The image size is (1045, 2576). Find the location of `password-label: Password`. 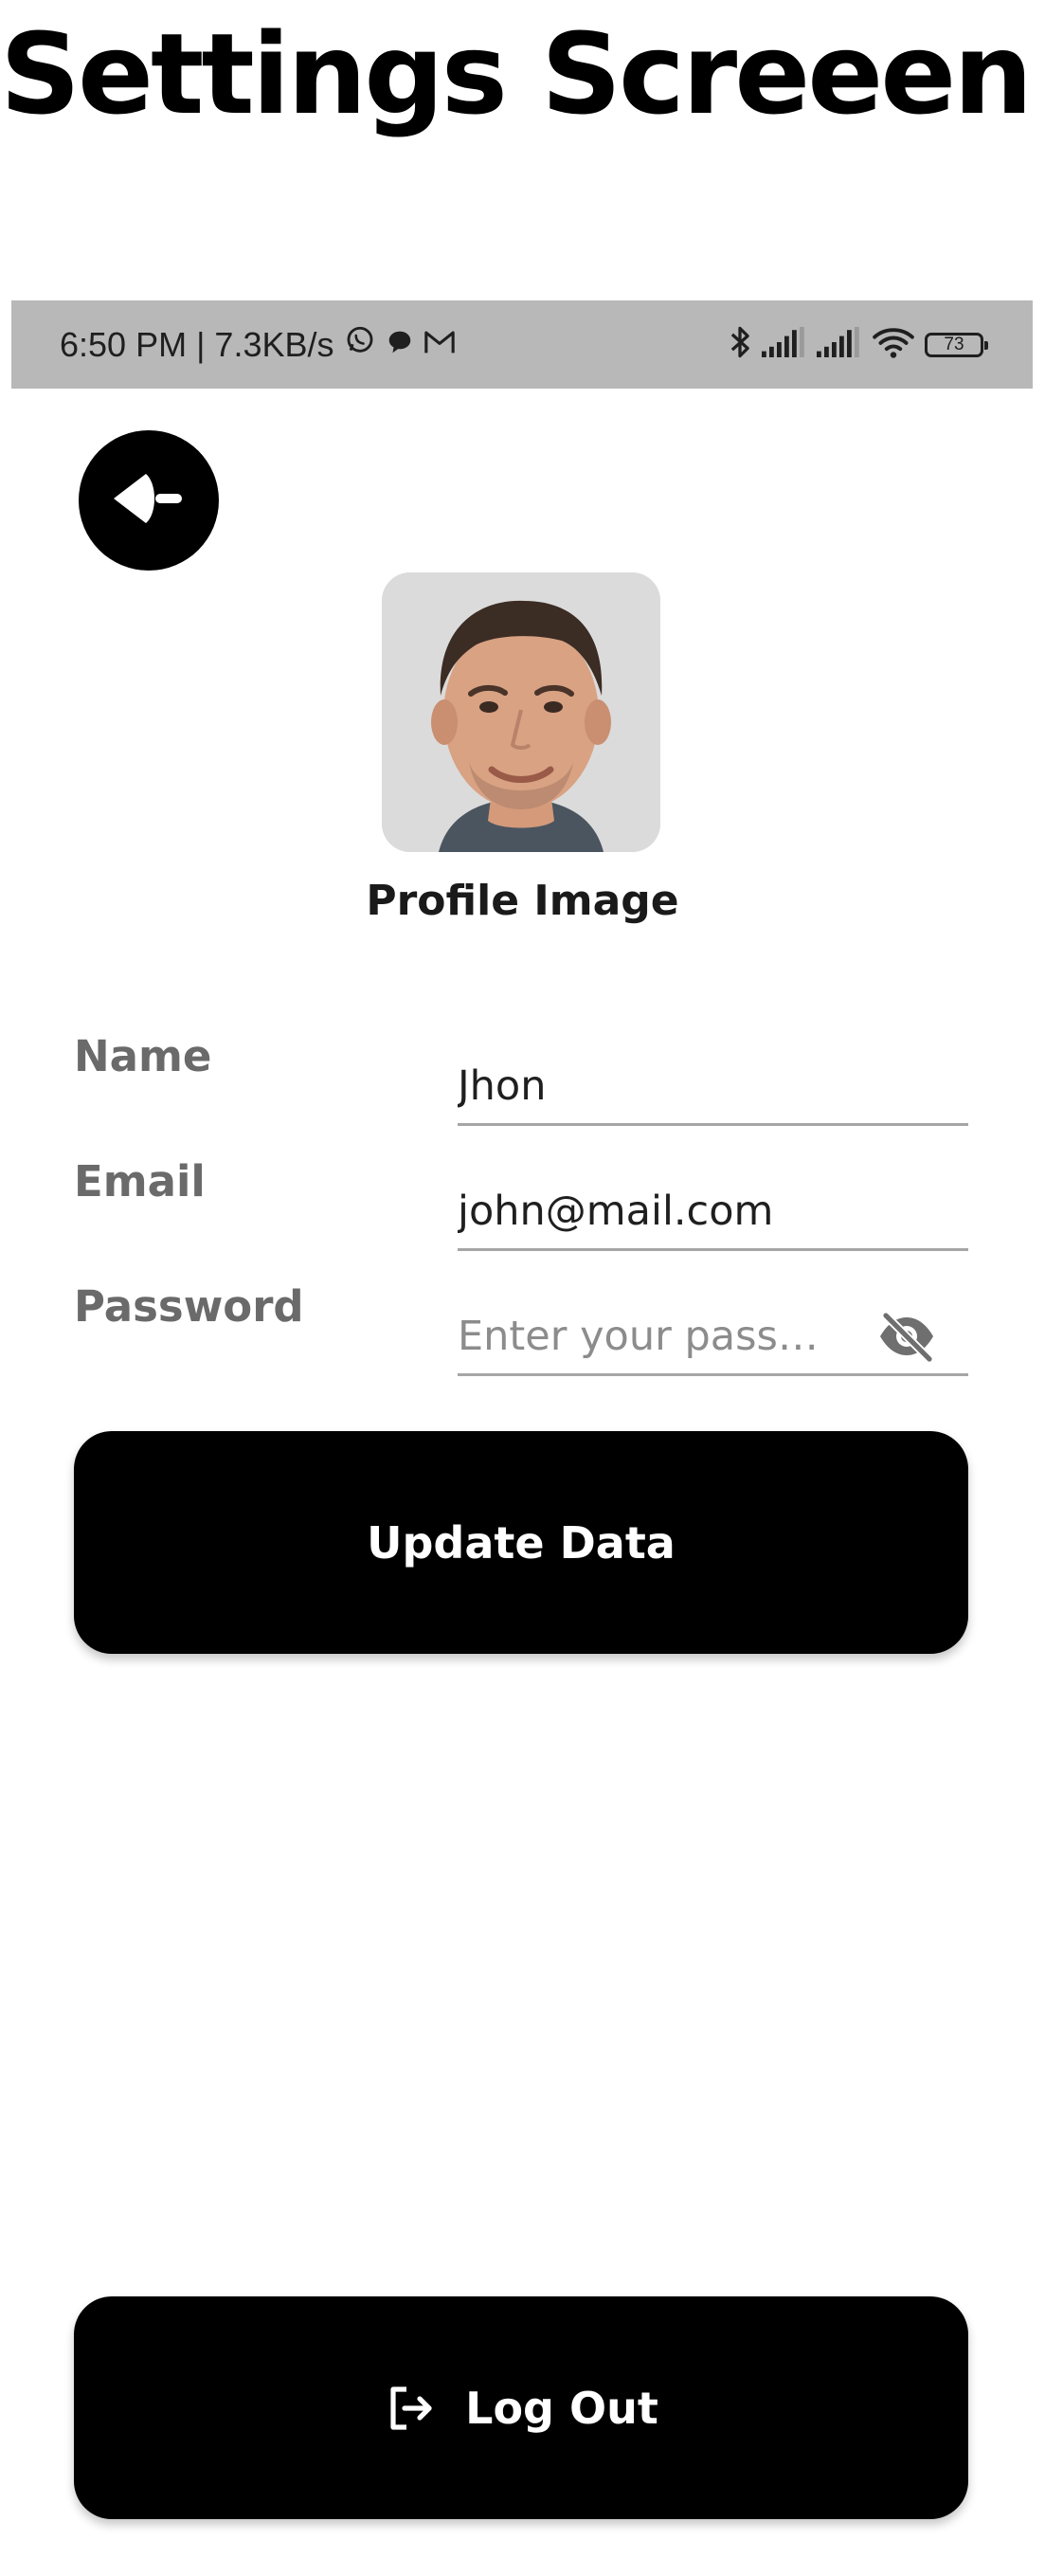

password-label: Password is located at coordinates (189, 1306).